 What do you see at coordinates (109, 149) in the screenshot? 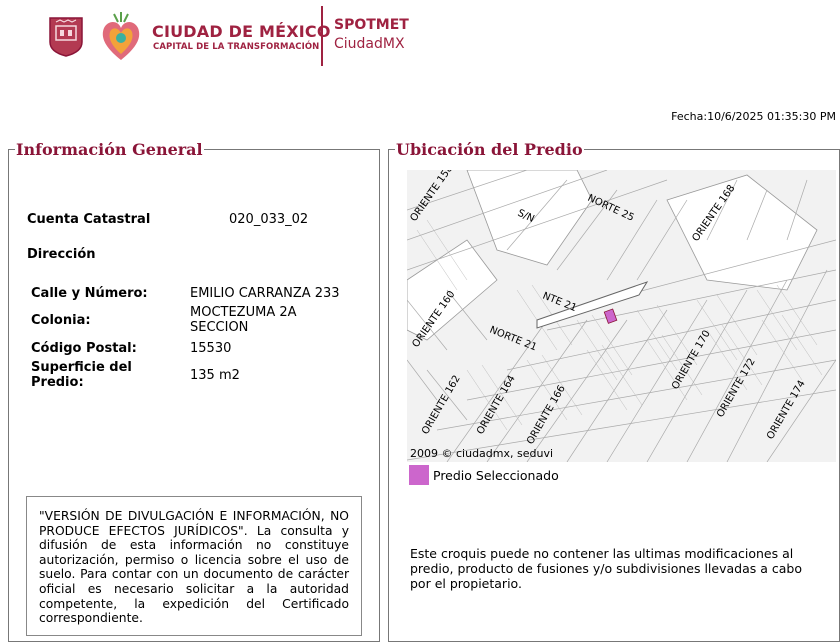
I see `informacion-general-legend: Información General` at bounding box center [109, 149].